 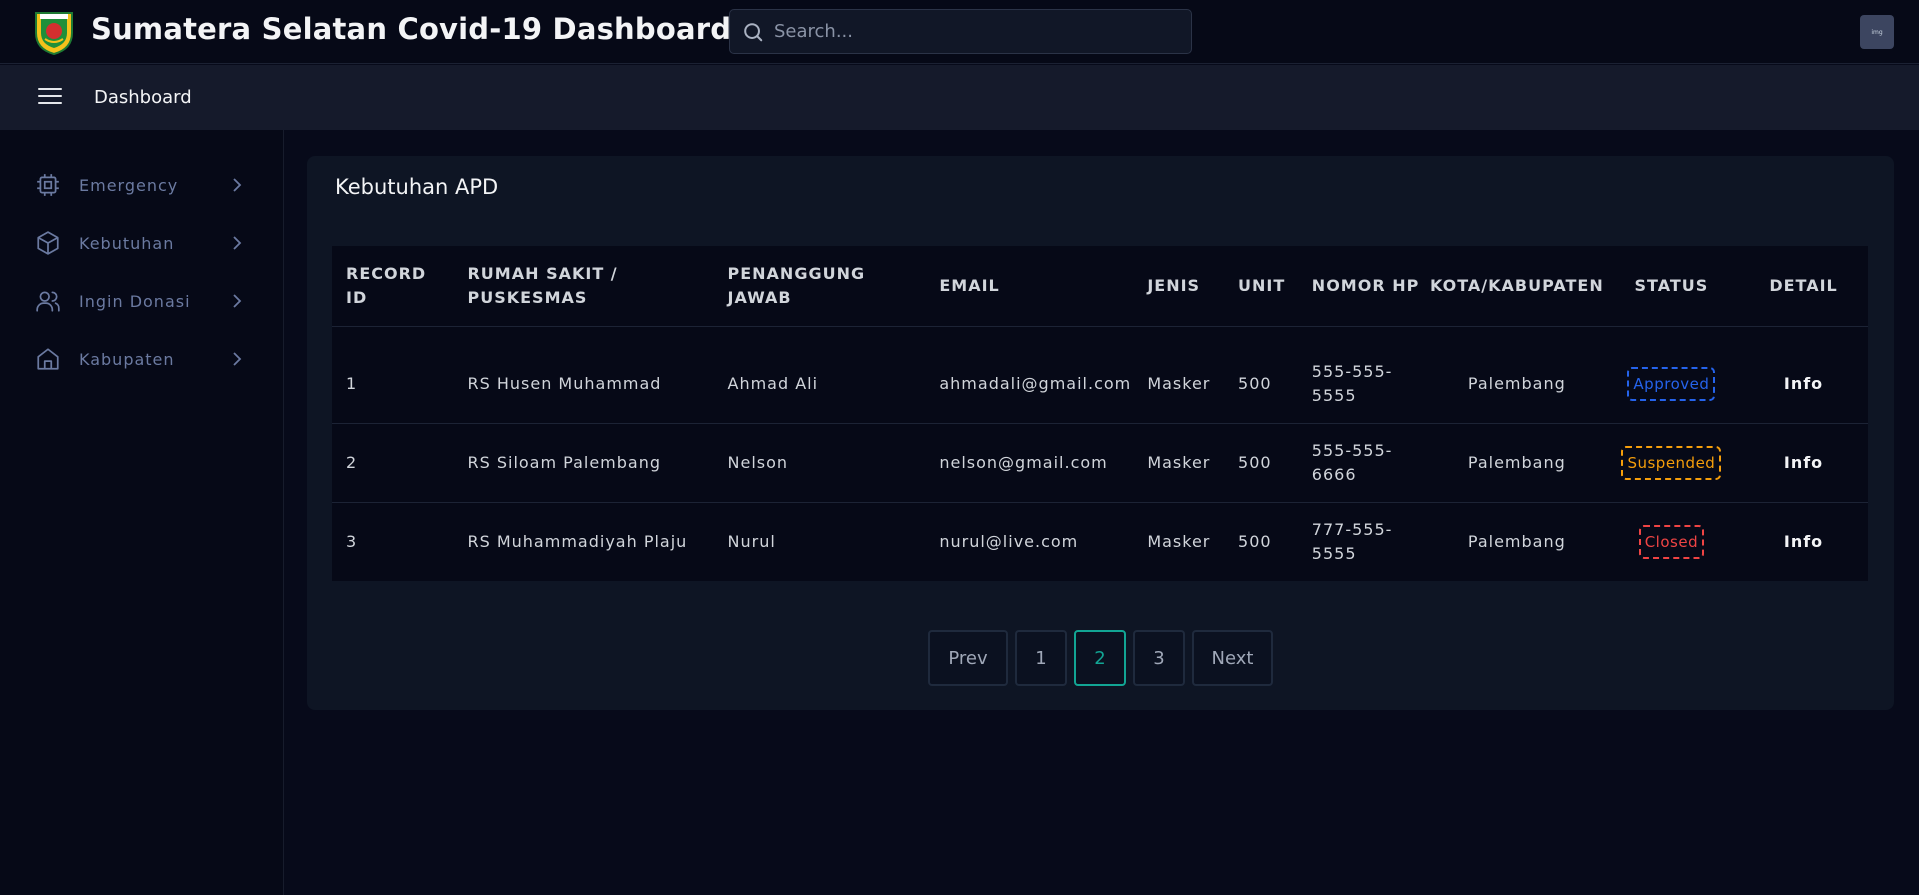 What do you see at coordinates (1671, 541) in the screenshot?
I see `status-badge: Closed` at bounding box center [1671, 541].